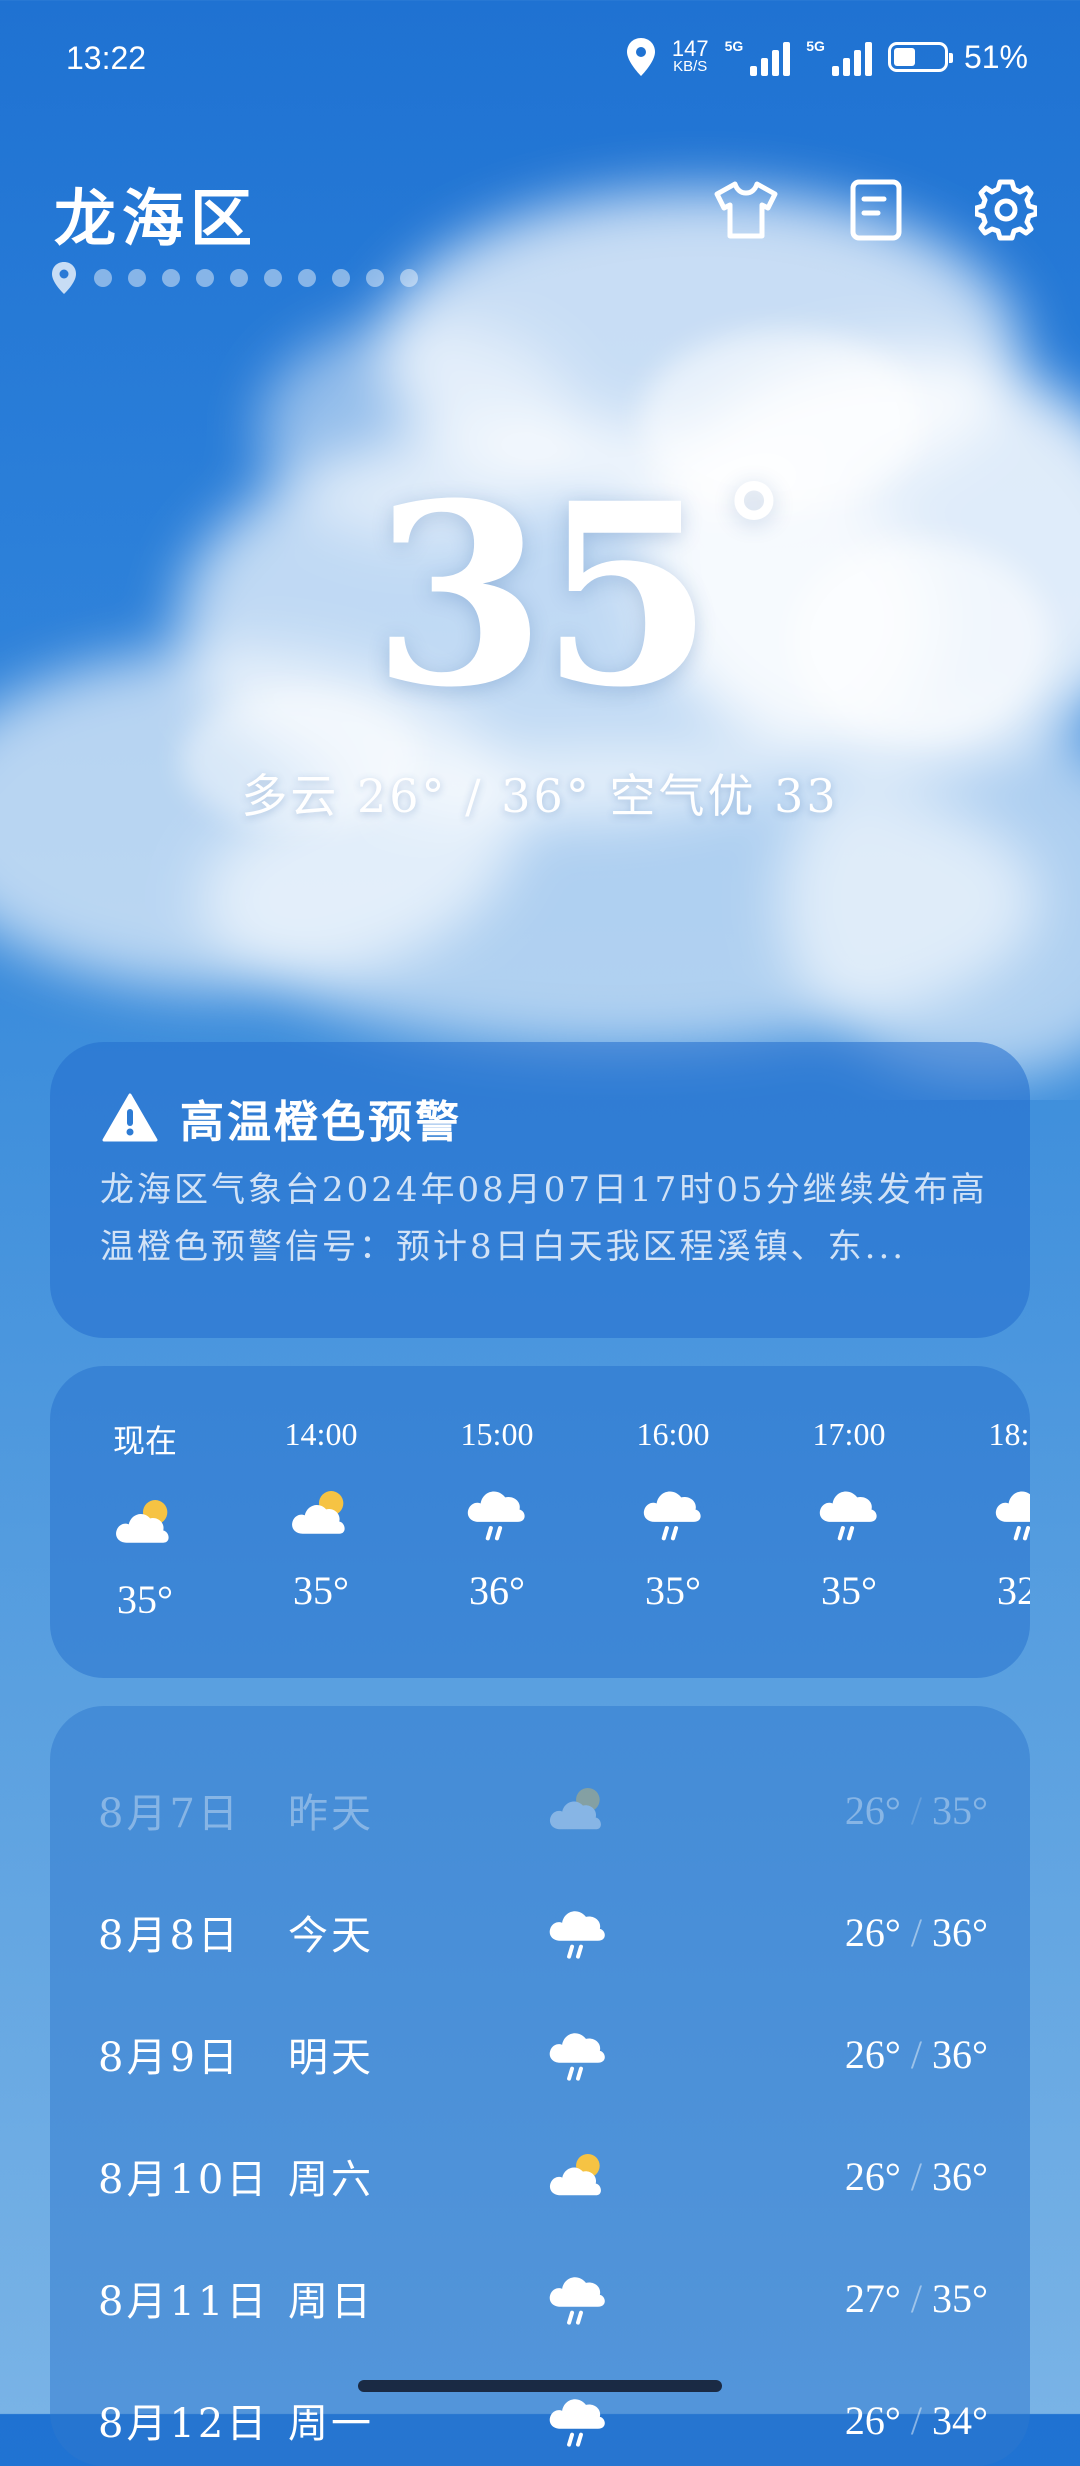  I want to click on status-bar: 13:22 147 KB/S 5G 5G 51%, so click(540, 60).